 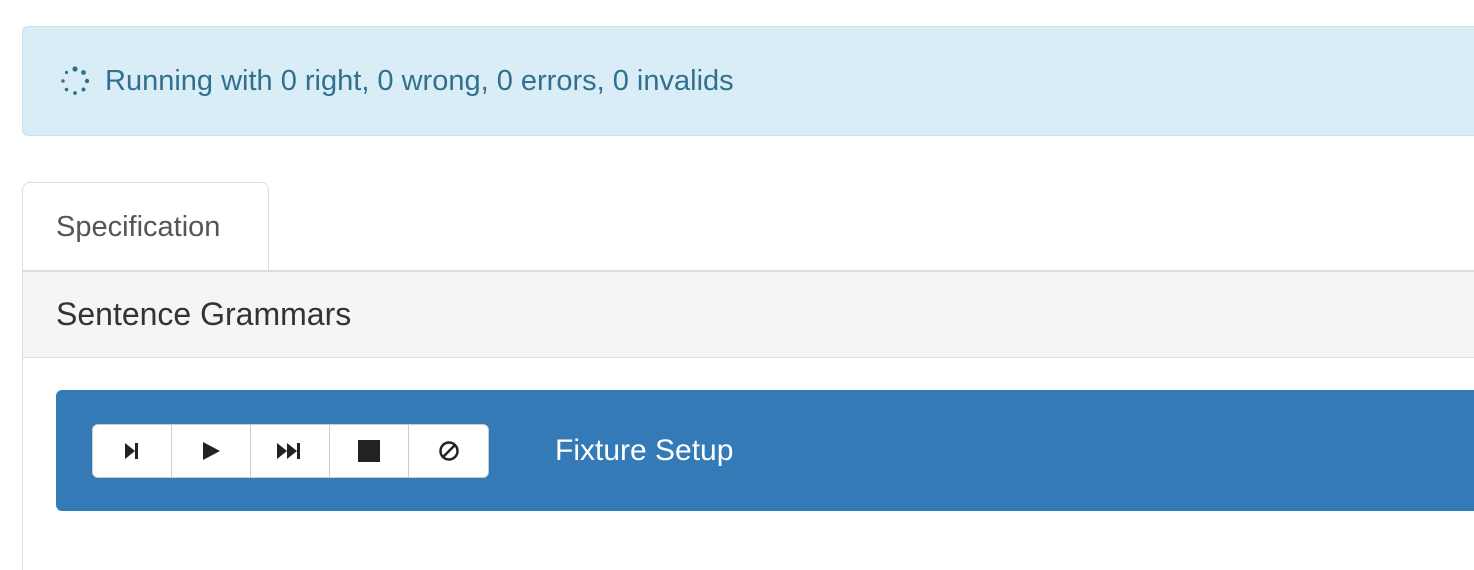 I want to click on fast-forward-icon, so click(x=290, y=451).